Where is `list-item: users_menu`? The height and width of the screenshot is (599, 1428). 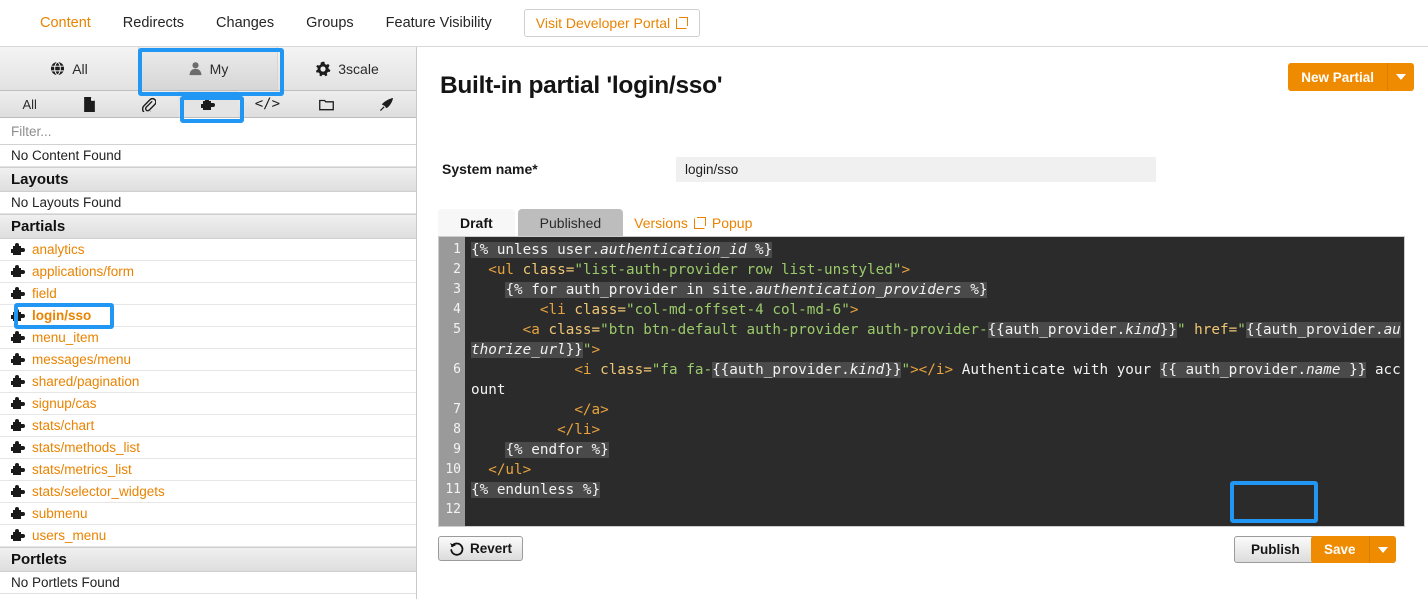
list-item: users_menu is located at coordinates (208, 536).